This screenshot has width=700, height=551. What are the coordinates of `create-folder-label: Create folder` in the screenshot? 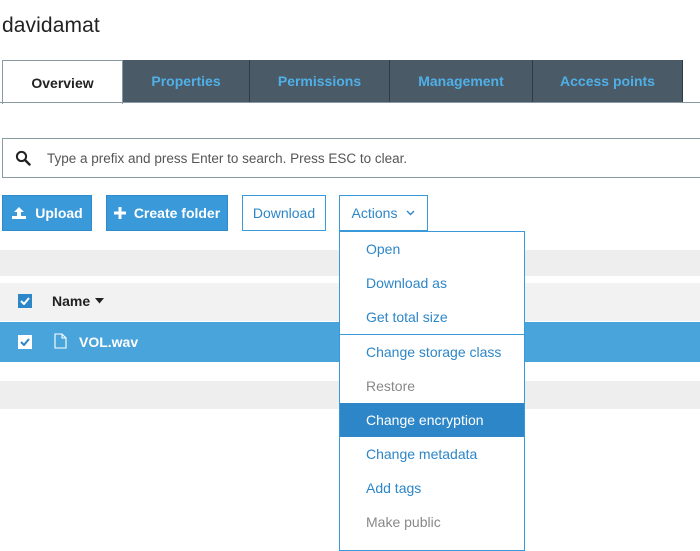 It's located at (177, 213).